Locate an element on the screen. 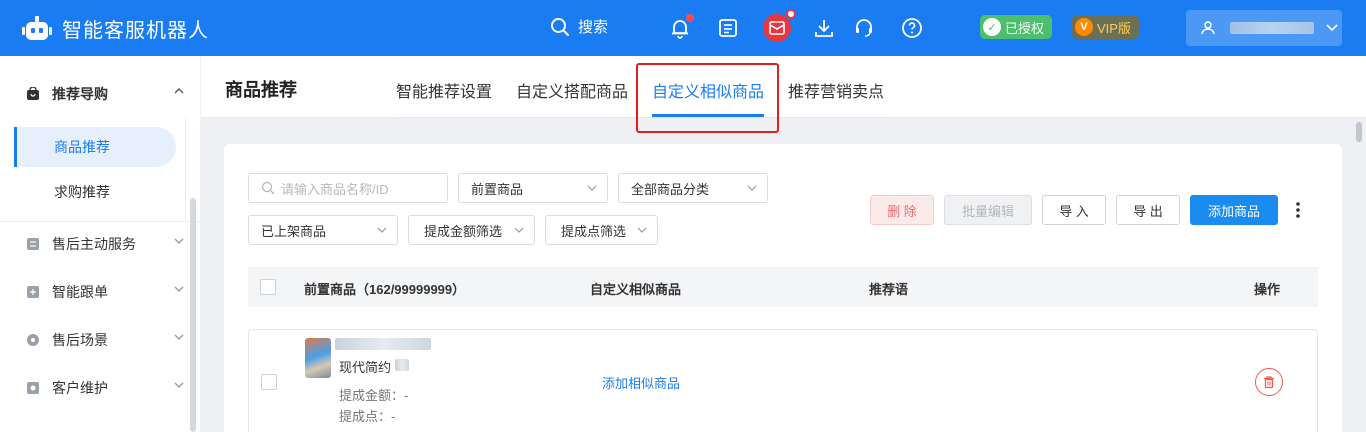 Image resolution: width=1366 pixels, height=432 pixels. sidebar-group-smart-followup: 智能跟单 is located at coordinates (100, 292).